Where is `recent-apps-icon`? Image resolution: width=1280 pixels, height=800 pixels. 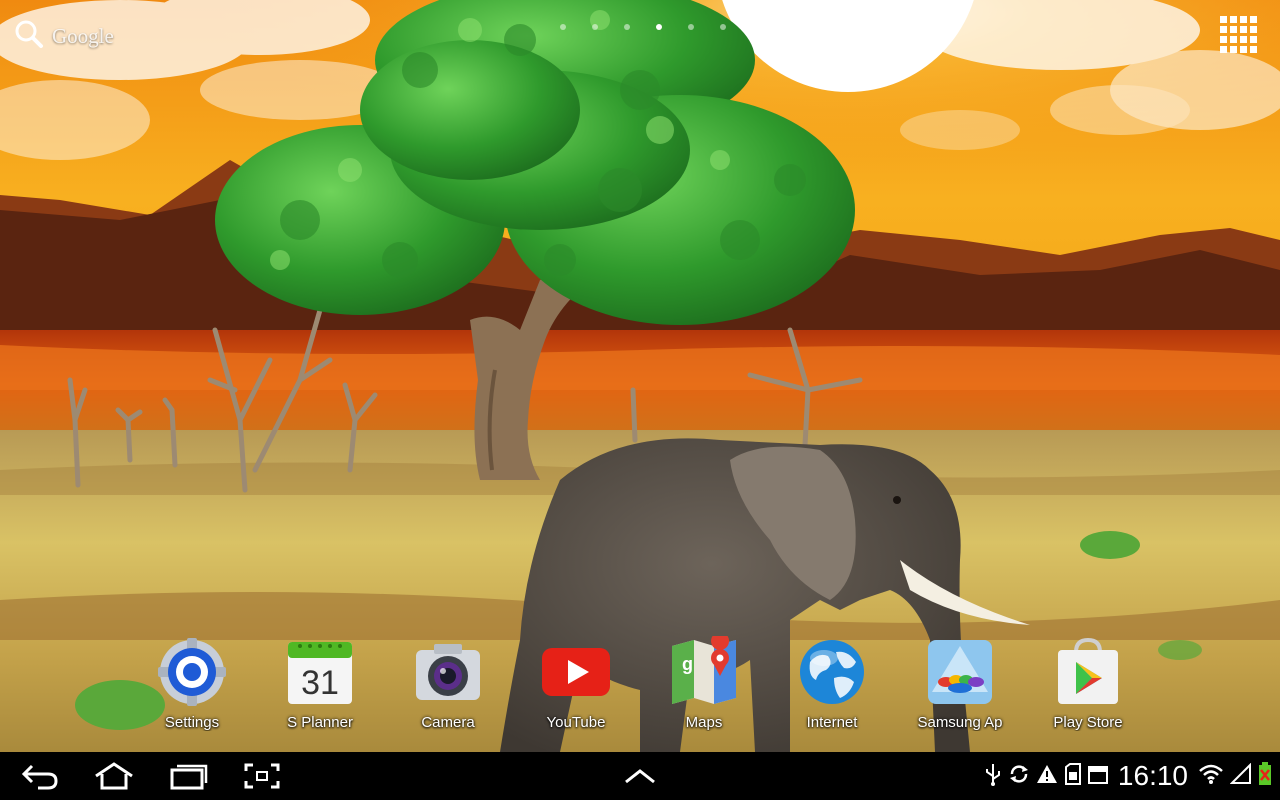 recent-apps-icon is located at coordinates (189, 777).